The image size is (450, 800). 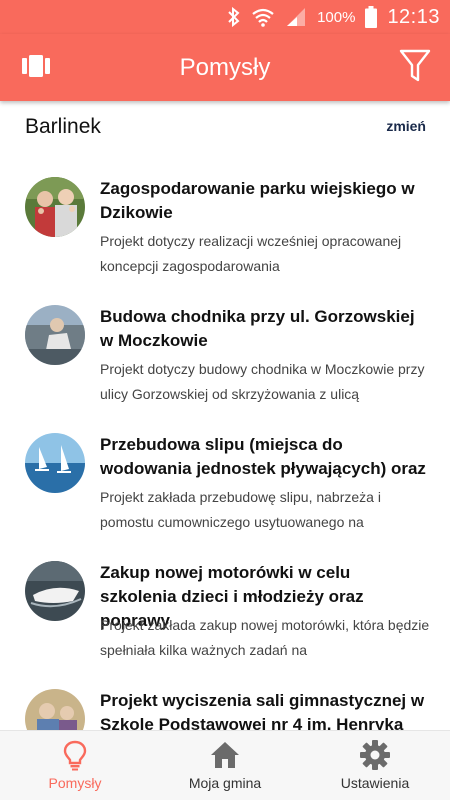 I want to click on clock: 12:13, so click(x=413, y=16).